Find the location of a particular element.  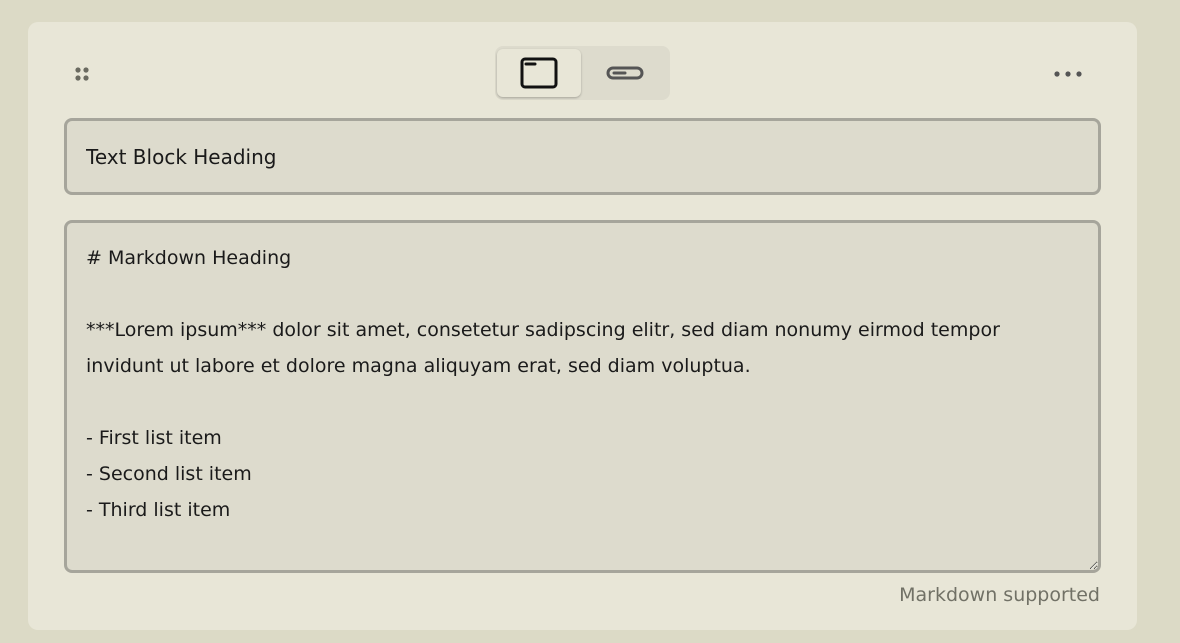

inline-view-button is located at coordinates (625, 73).